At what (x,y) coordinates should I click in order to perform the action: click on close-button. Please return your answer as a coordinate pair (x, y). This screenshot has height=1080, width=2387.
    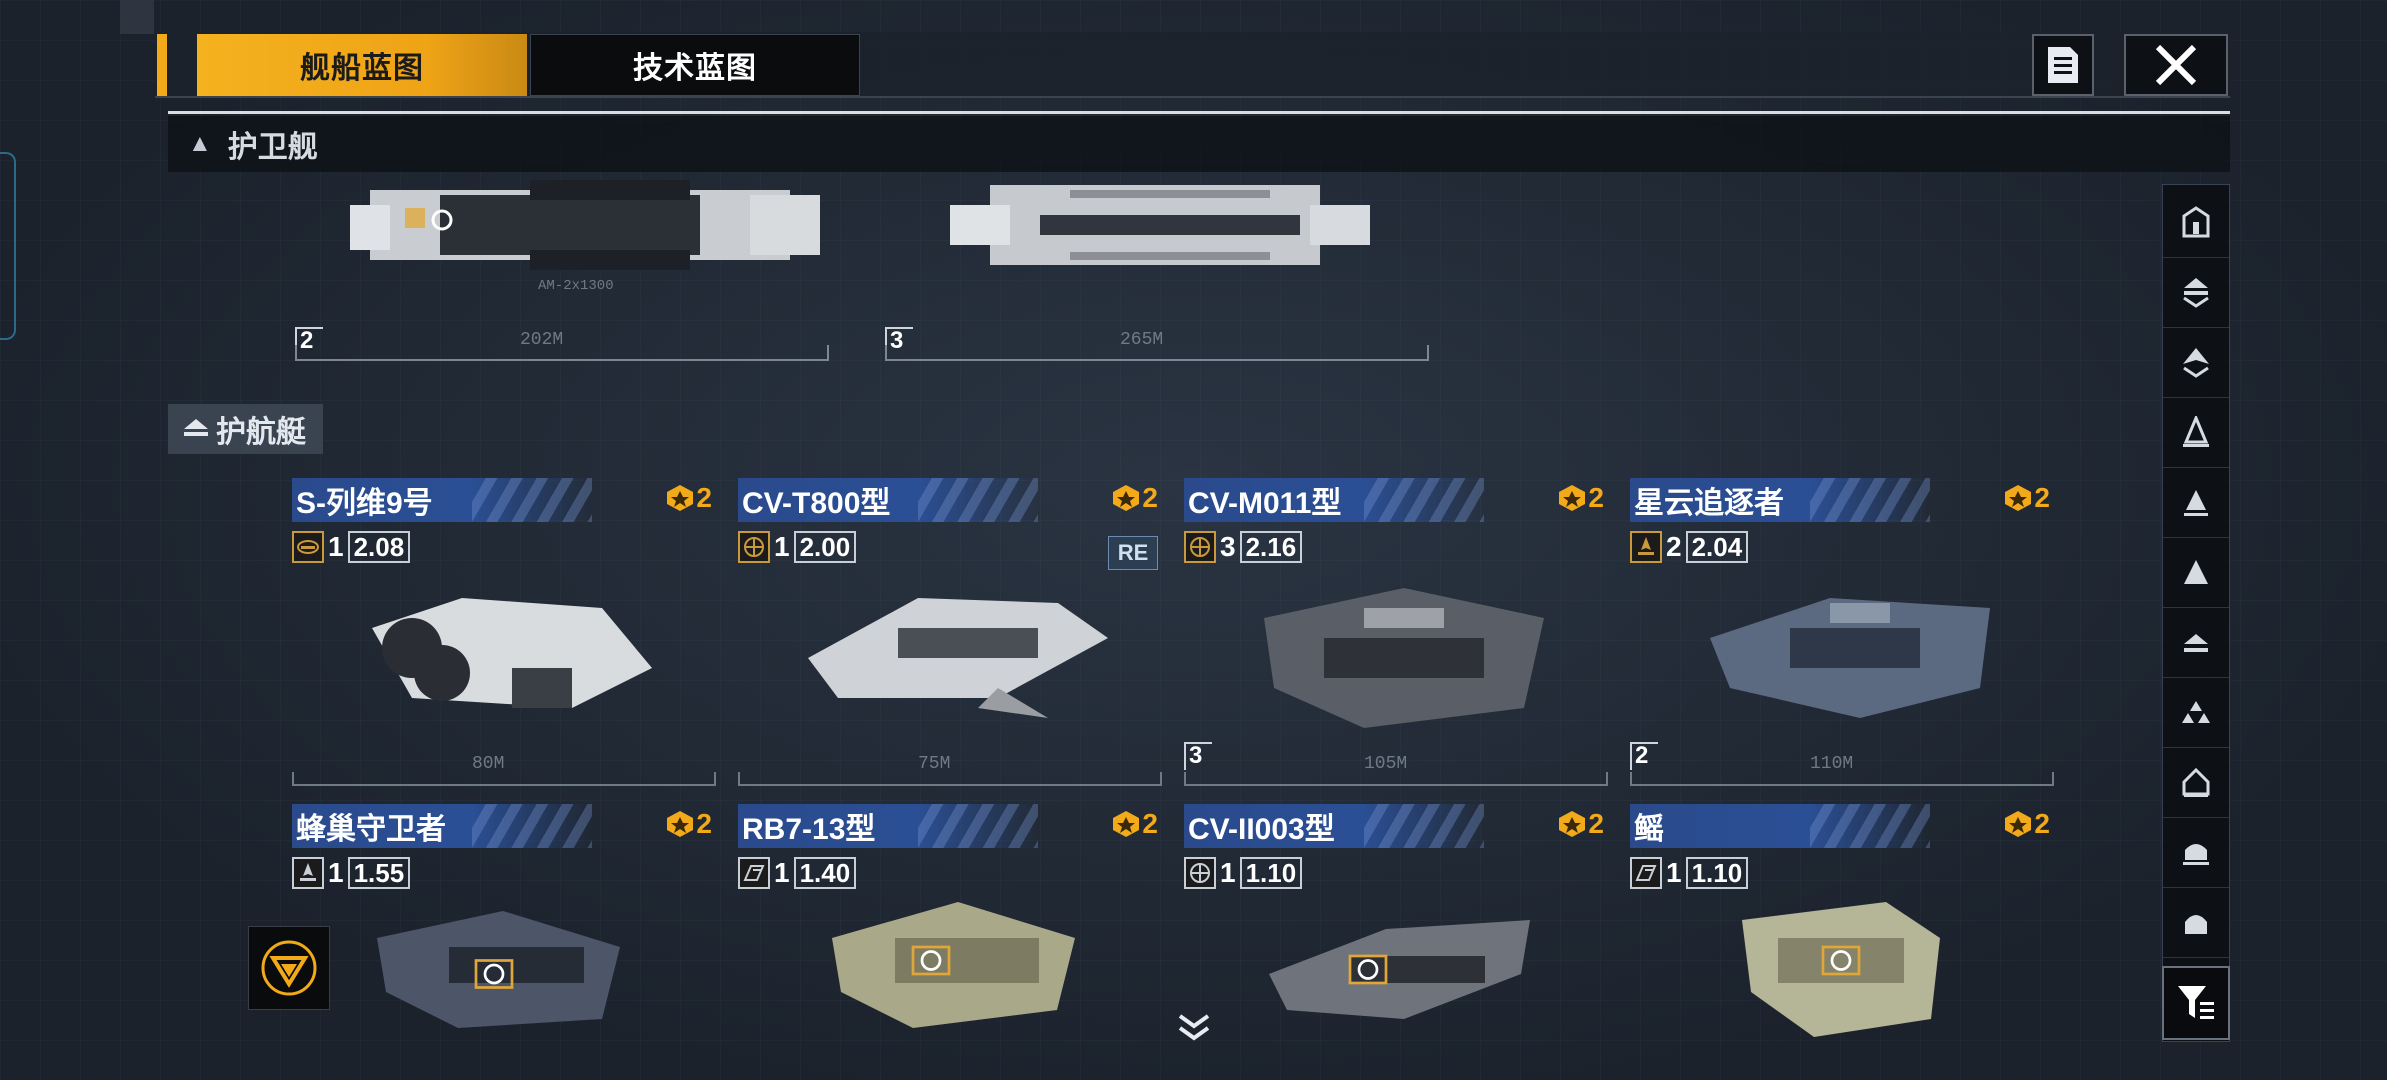
    Looking at the image, I should click on (2176, 65).